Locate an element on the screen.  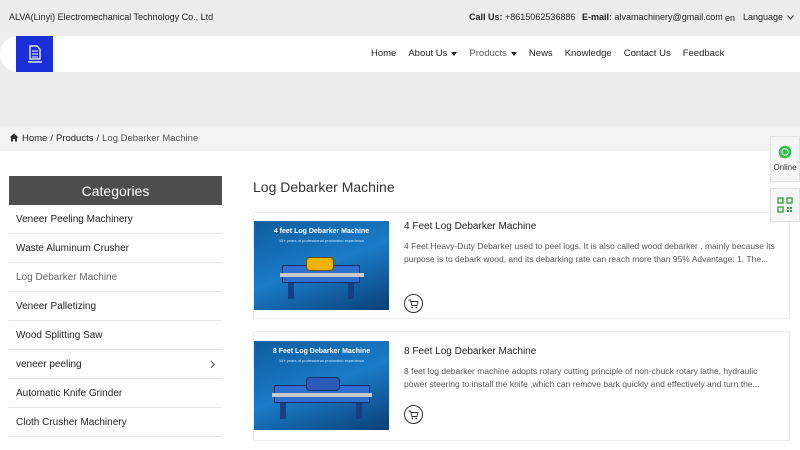
page-title: Log Debarker Machine is located at coordinates (324, 187).